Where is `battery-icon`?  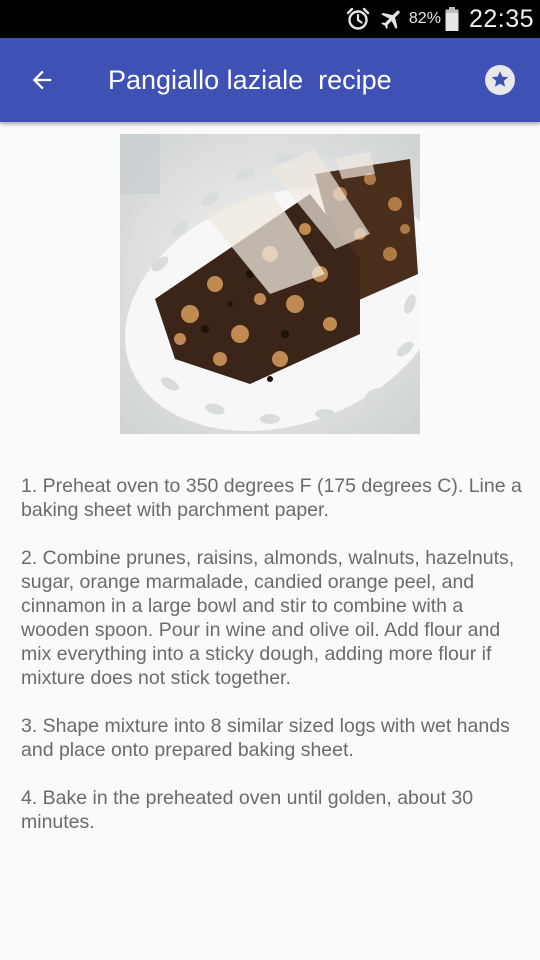
battery-icon is located at coordinates (452, 19).